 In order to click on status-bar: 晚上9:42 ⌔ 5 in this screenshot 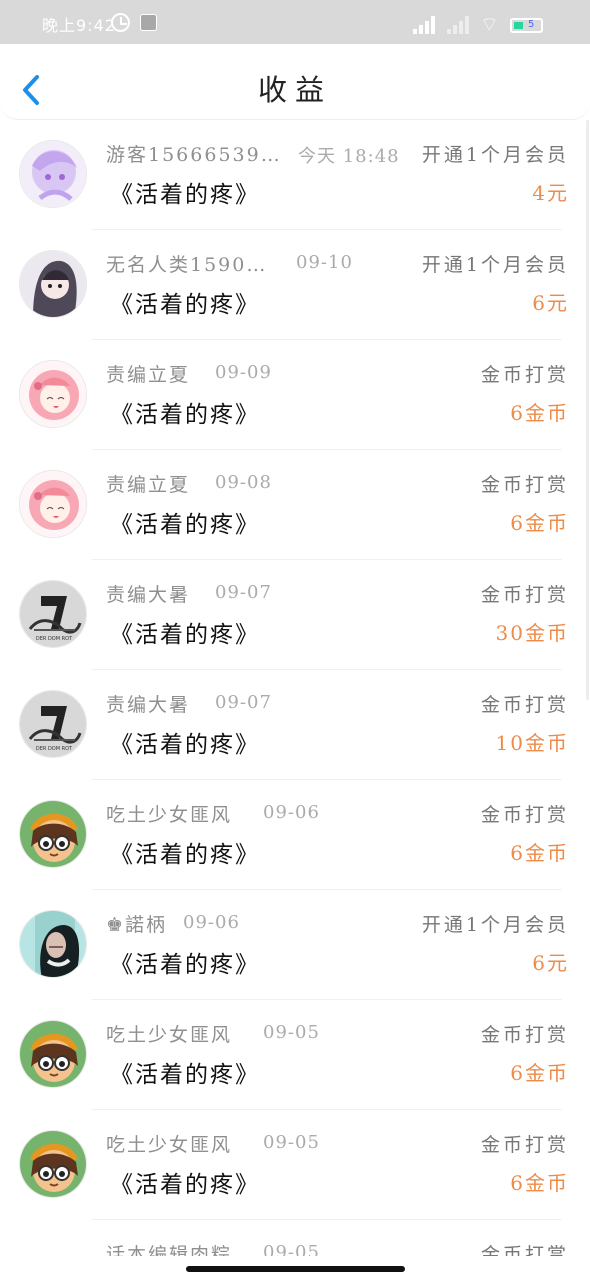, I will do `click(295, 22)`.